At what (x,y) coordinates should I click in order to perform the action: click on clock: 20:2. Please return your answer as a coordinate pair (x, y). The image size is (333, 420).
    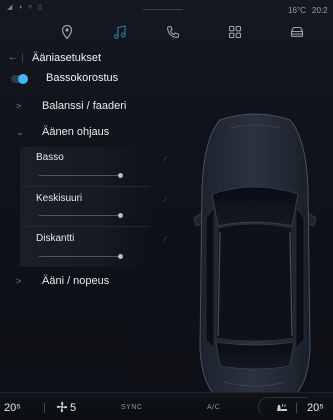
    Looking at the image, I should click on (320, 10).